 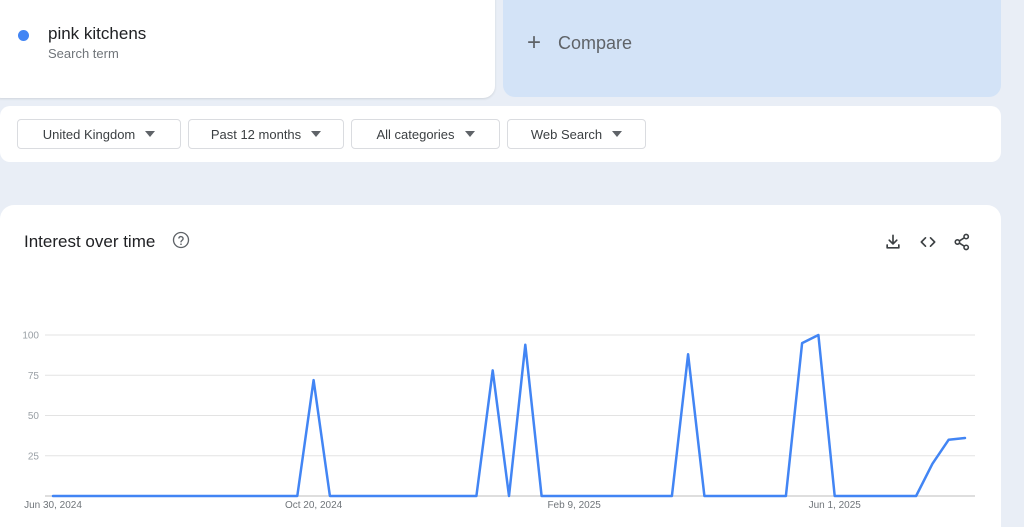 I want to click on x-tick-label: Jun 1, 2025, so click(x=835, y=505).